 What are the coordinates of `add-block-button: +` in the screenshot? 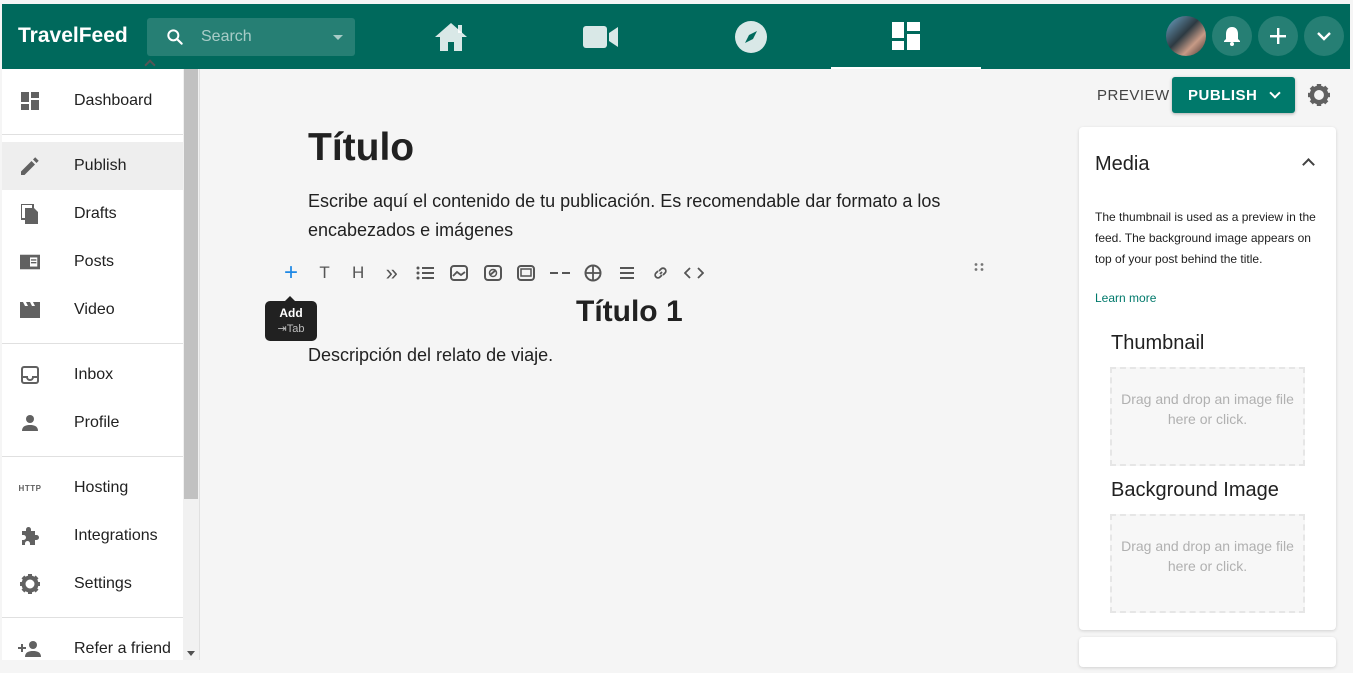 It's located at (291, 272).